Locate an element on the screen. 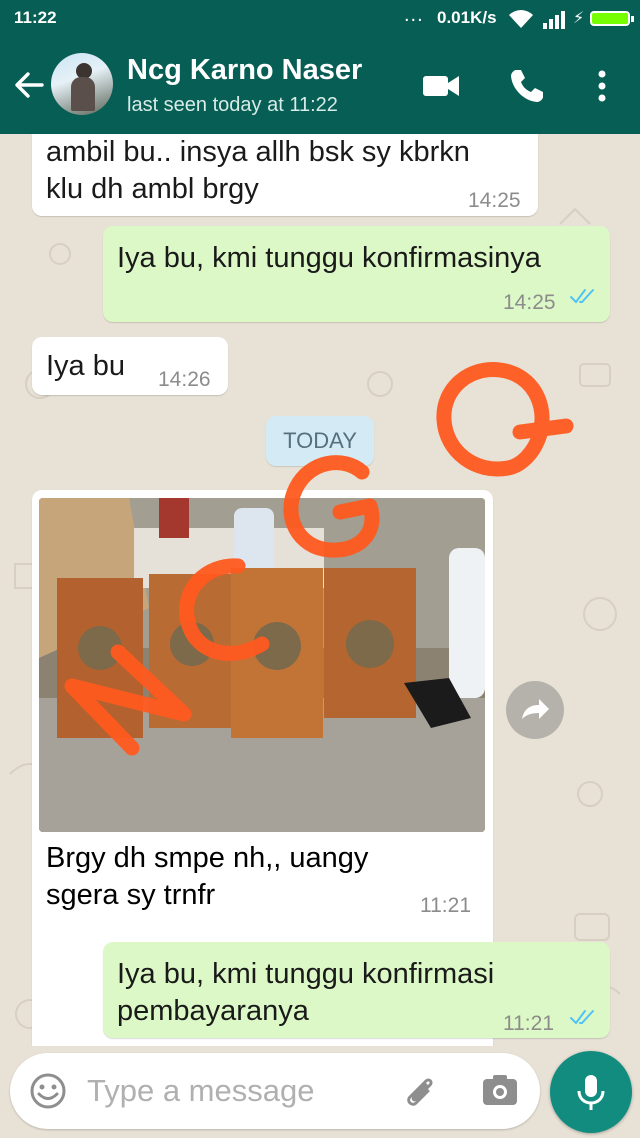  status-bar: 11:22 ... 0.01K/s ⚡ is located at coordinates (320, 18).